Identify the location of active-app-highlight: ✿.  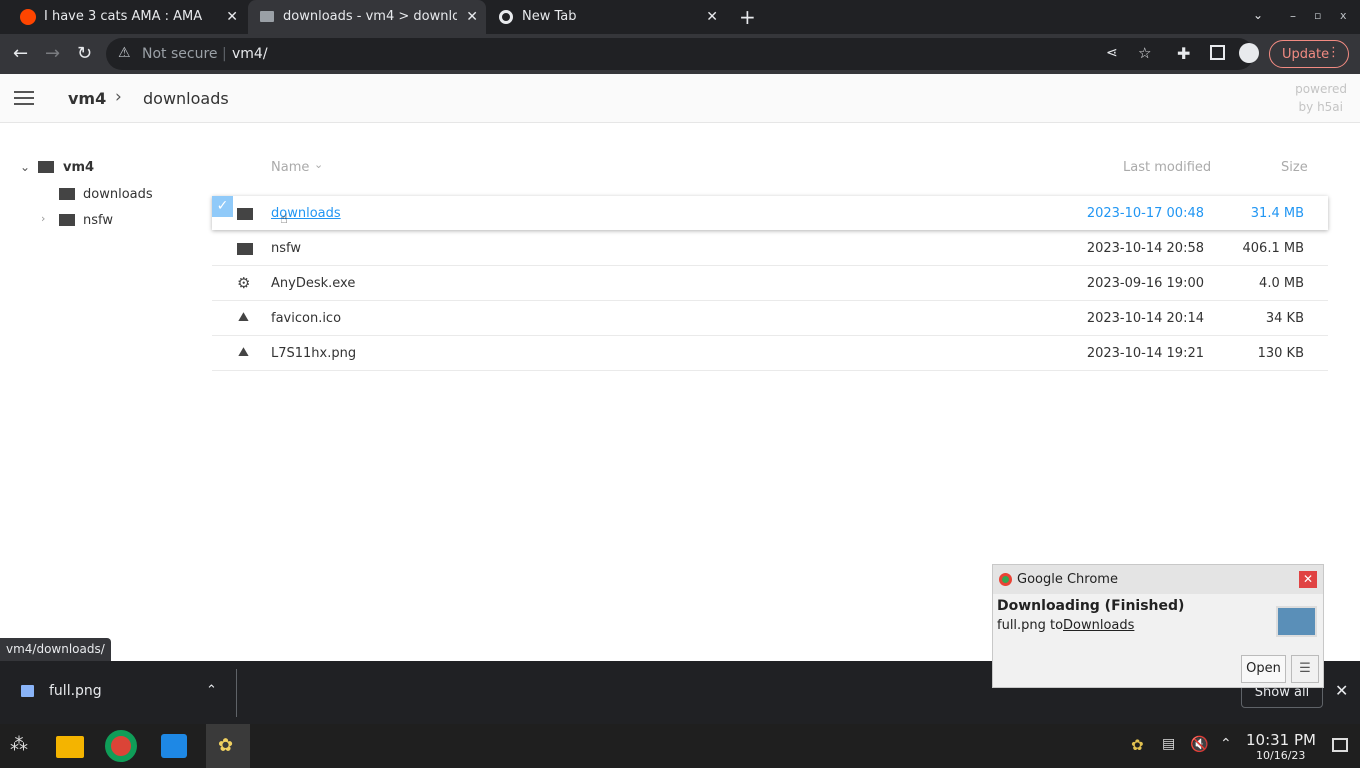
(228, 746).